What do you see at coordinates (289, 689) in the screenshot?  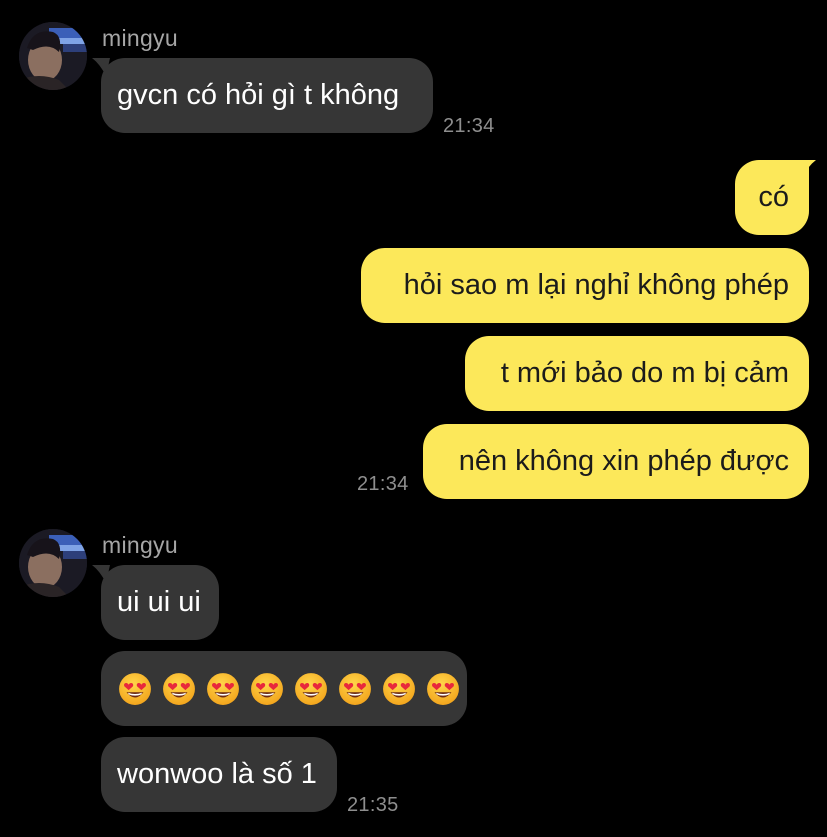 I see `emoji-row` at bounding box center [289, 689].